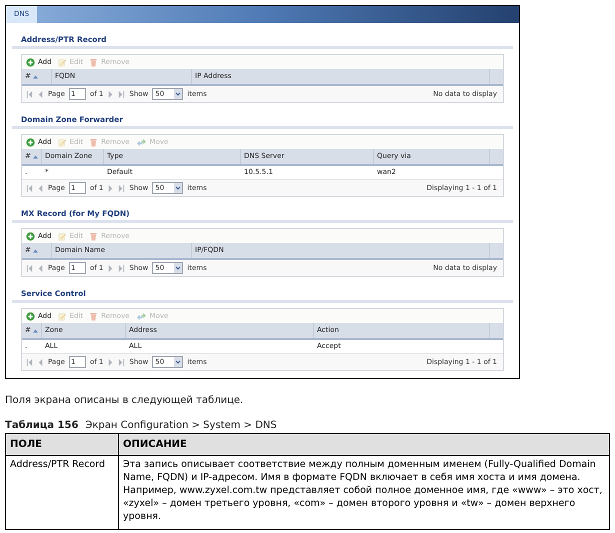 Image resolution: width=615 pixels, height=533 pixels. Describe the element at coordinates (363, 491) in the screenshot. I see `table-cell-text: Эта запись описывает соответствие между полным доменным именем (Fully-Qualified Domain Name, FQDN) и IP-адресом. Имя в формате FQDN включает в себя имя хоста и имя домена. Например, www.zyxel.com.tw представляет собой полное доменное имя, где «www» – это хост, «zyxel» – домен третьего уровня, «com» – домен второго уровня и «tw» – домен верхнего уровня.` at that location.